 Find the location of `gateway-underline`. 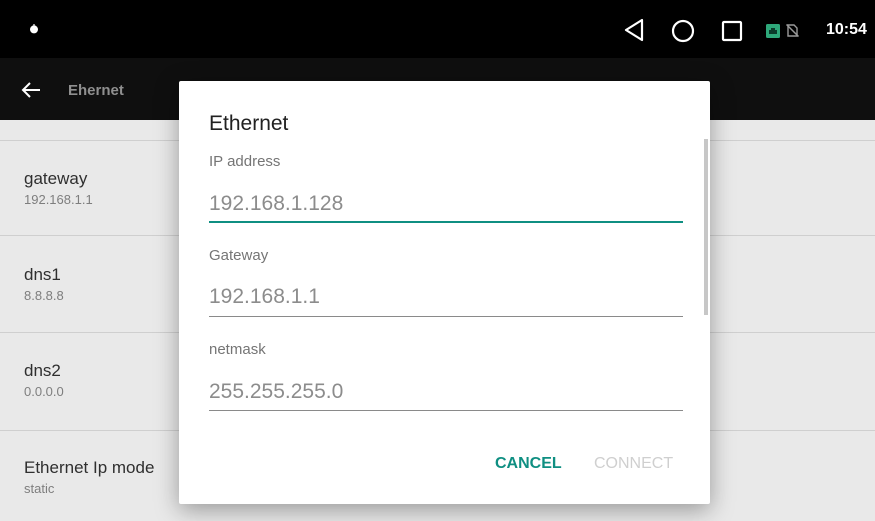

gateway-underline is located at coordinates (446, 316).